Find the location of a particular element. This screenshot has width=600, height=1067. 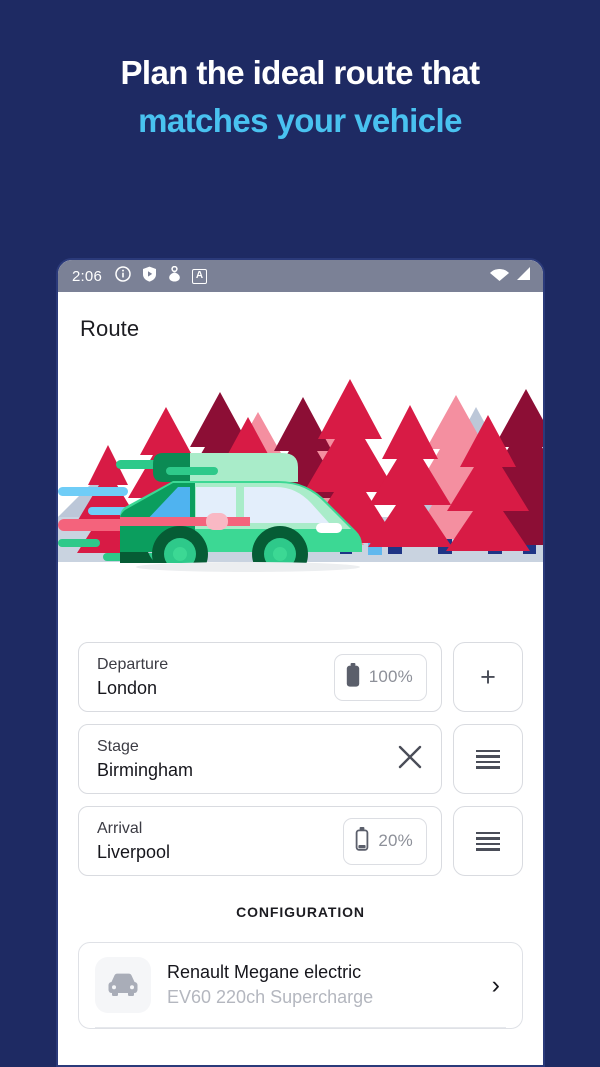

arrival-battery-pill: 20% is located at coordinates (385, 841).